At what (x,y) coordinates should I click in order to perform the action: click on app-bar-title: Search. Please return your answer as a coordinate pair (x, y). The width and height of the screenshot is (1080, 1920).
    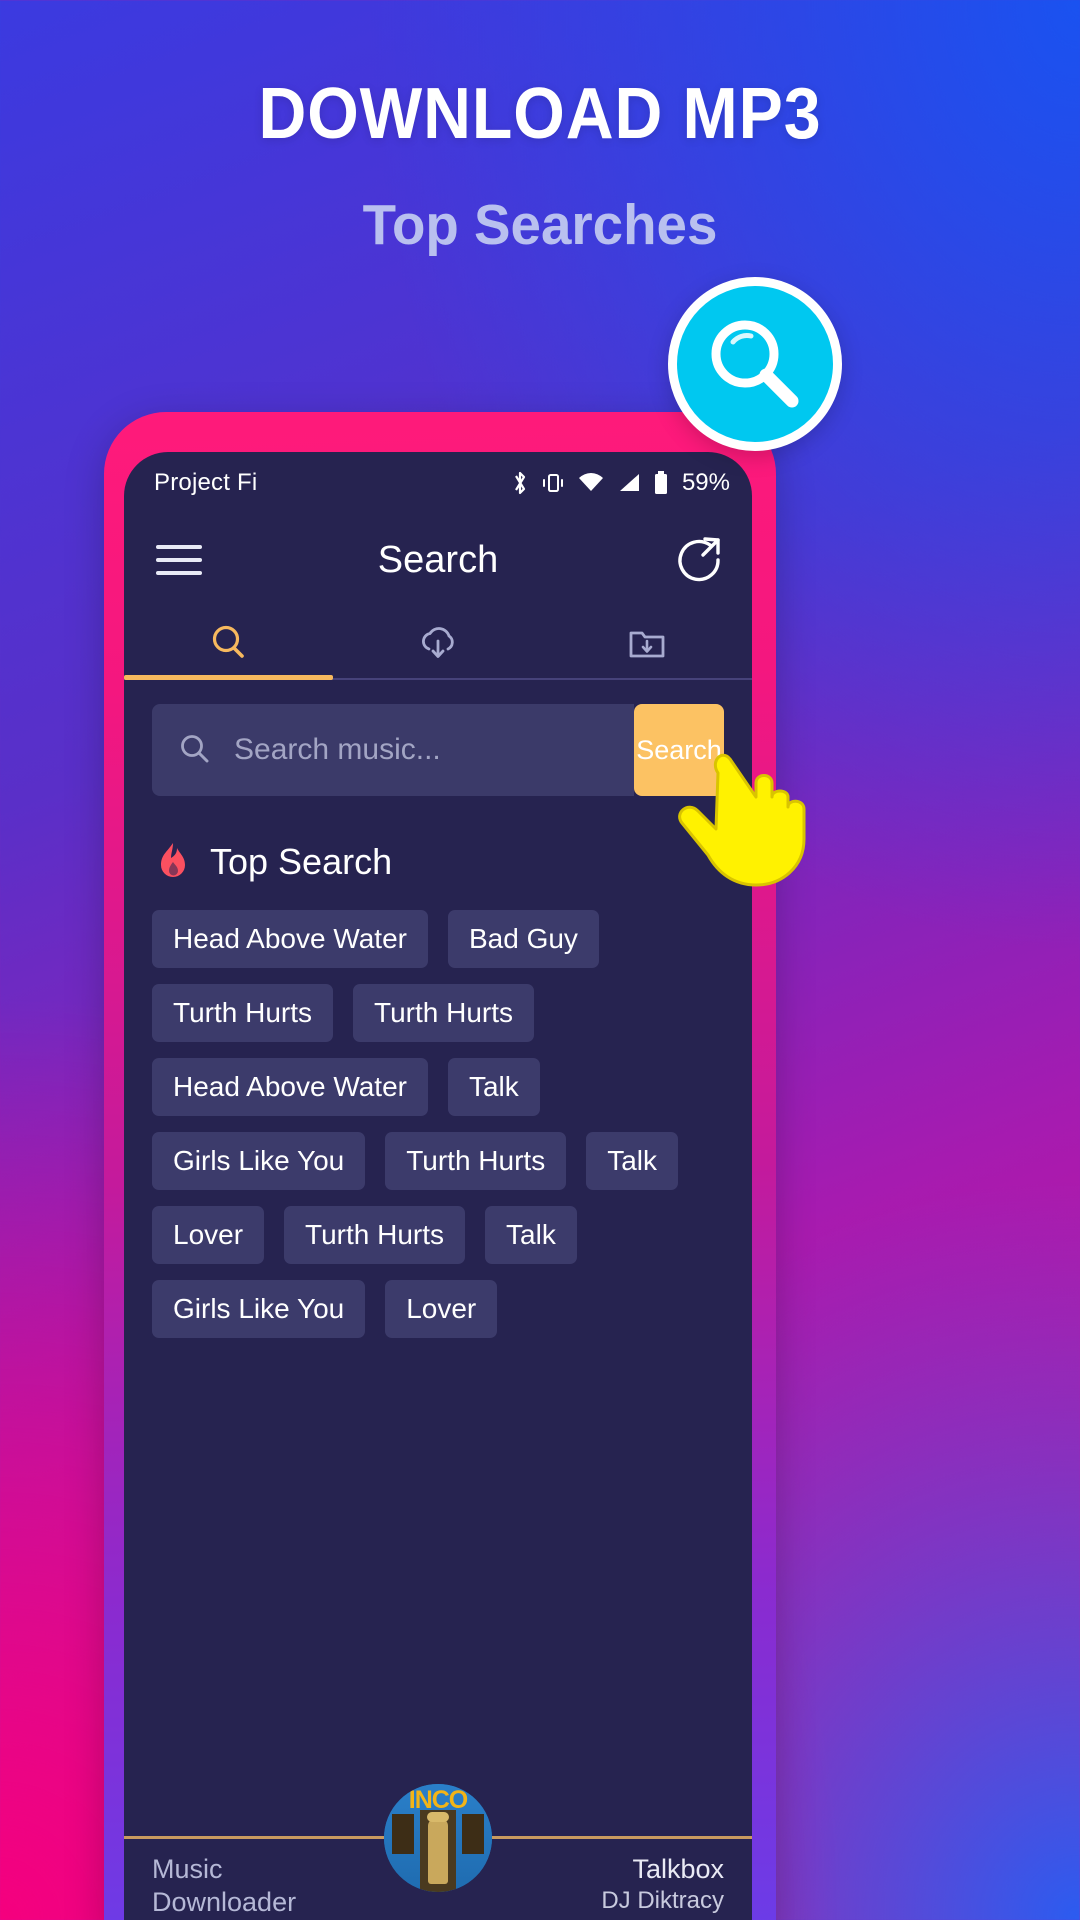
    Looking at the image, I should click on (438, 559).